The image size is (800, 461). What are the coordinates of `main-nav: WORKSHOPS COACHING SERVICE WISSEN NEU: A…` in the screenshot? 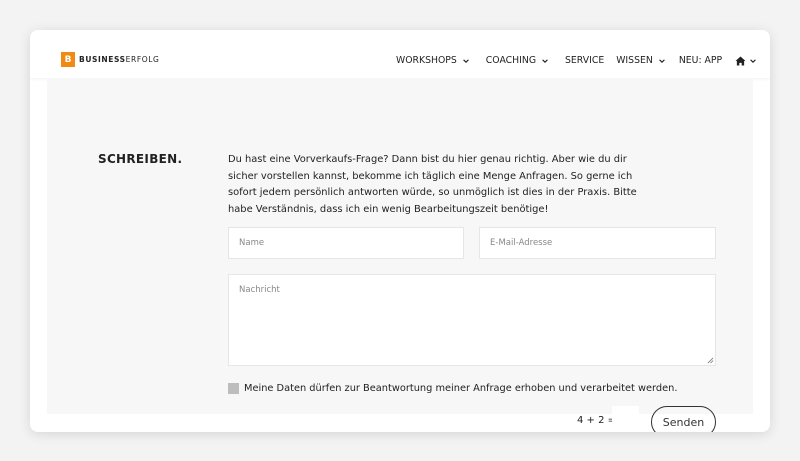 It's located at (576, 60).